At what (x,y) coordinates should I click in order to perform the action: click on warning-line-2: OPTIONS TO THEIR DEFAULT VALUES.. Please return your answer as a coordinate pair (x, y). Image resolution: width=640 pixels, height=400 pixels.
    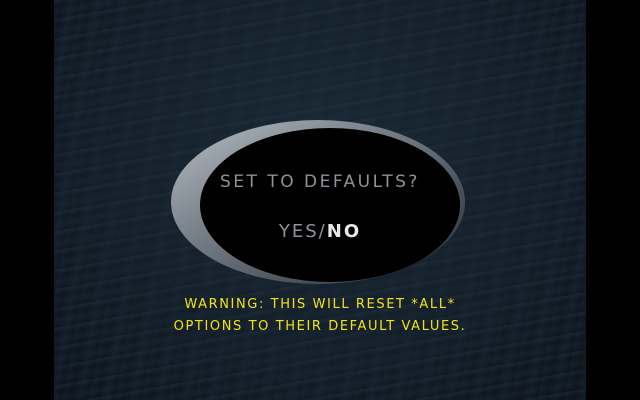
    Looking at the image, I should click on (320, 326).